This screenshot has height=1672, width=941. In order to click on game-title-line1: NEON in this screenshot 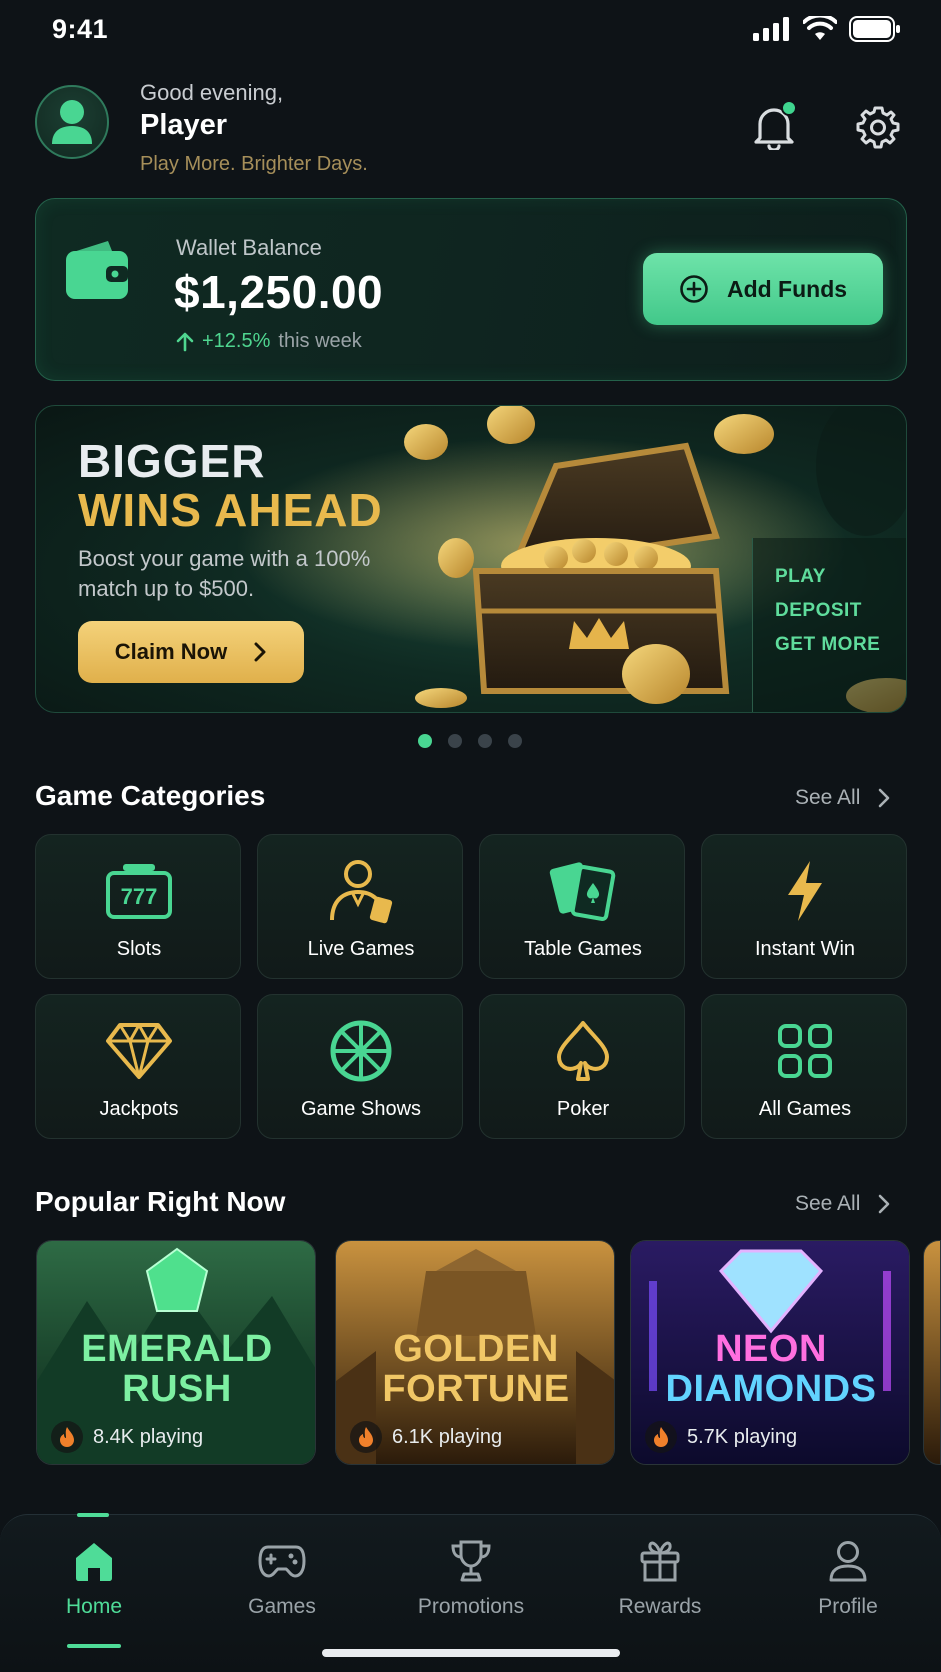, I will do `click(771, 1349)`.